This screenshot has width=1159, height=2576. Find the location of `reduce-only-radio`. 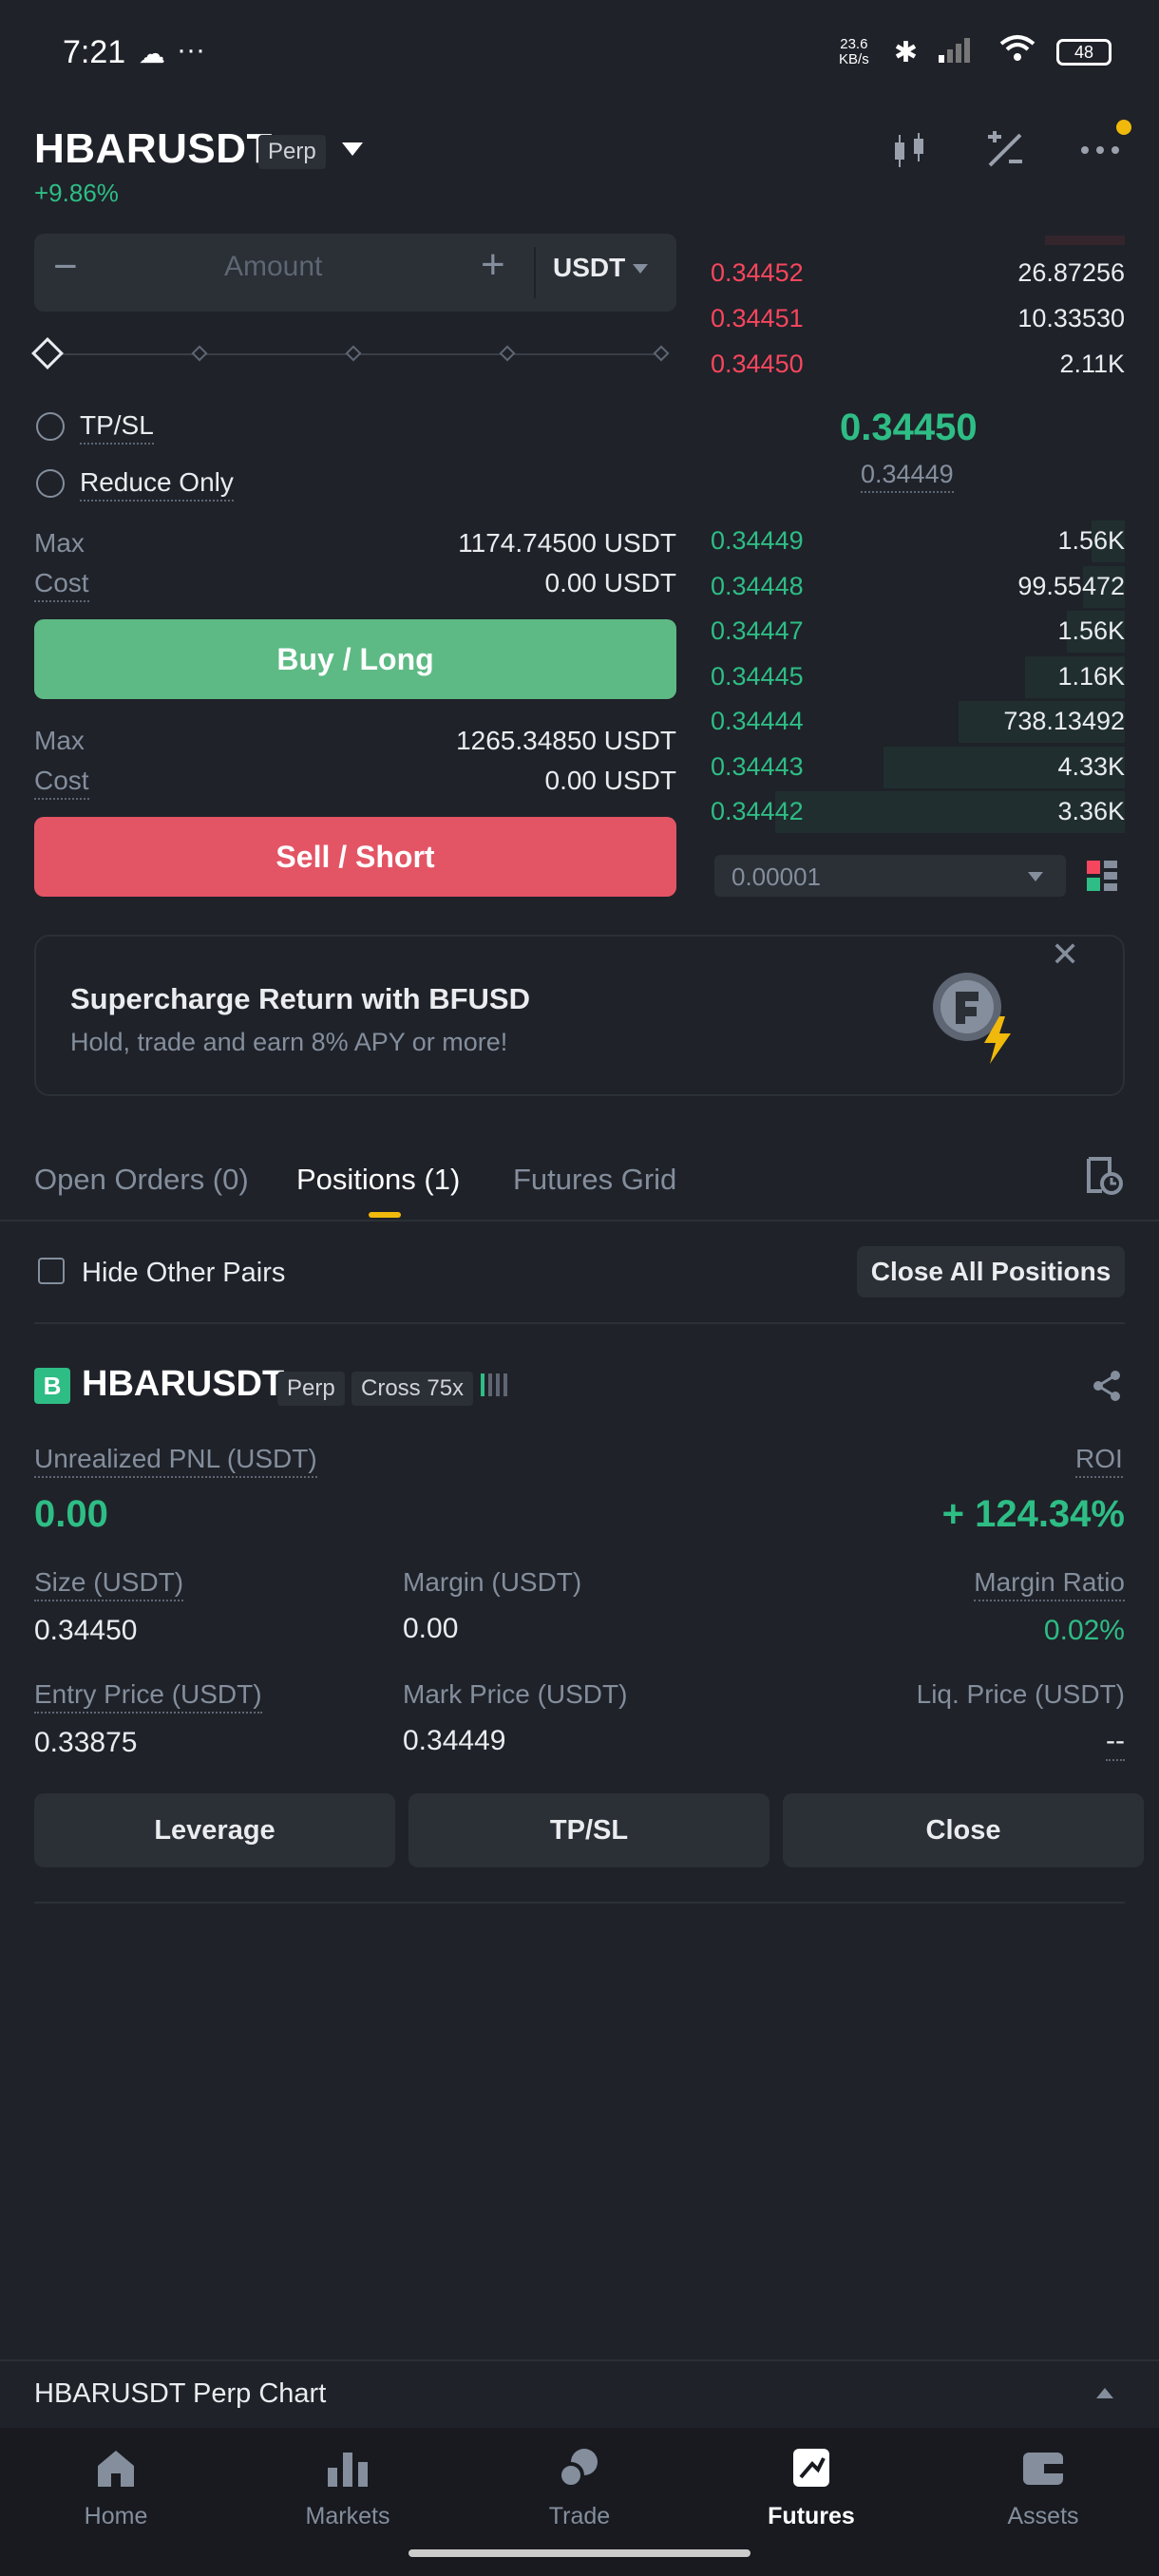

reduce-only-radio is located at coordinates (50, 483).